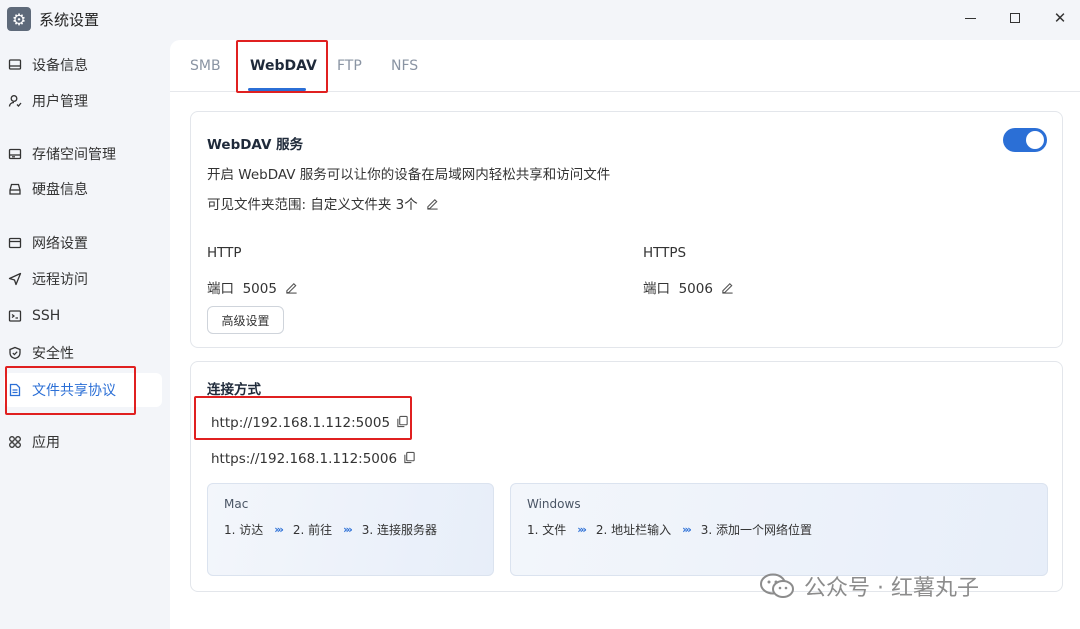 The image size is (1080, 629). Describe the element at coordinates (777, 585) in the screenshot. I see `wechat-icon` at that location.